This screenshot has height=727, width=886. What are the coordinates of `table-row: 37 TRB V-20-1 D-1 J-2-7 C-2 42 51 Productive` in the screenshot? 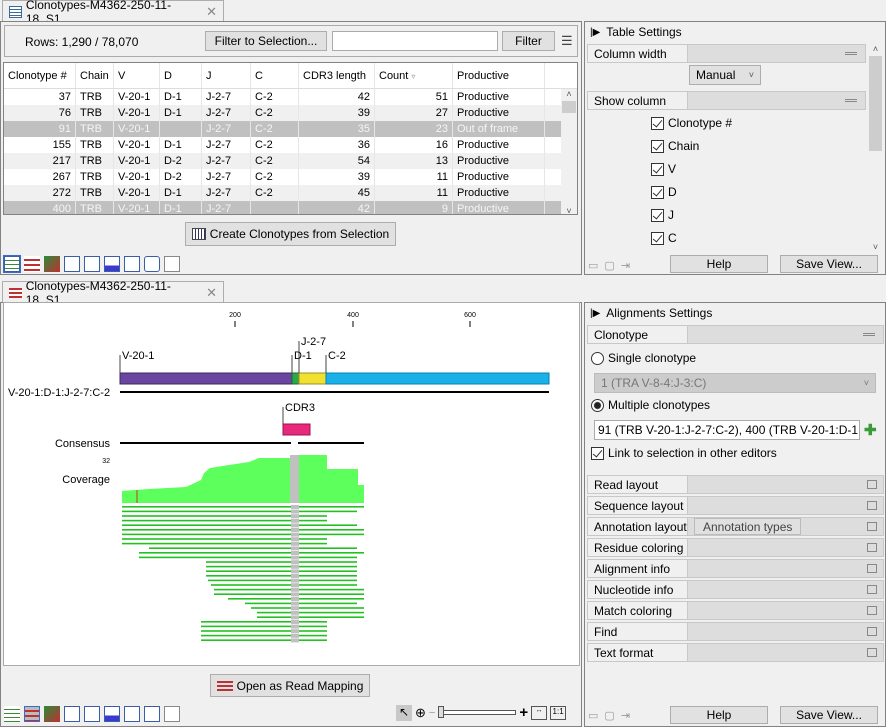 It's located at (290, 97).